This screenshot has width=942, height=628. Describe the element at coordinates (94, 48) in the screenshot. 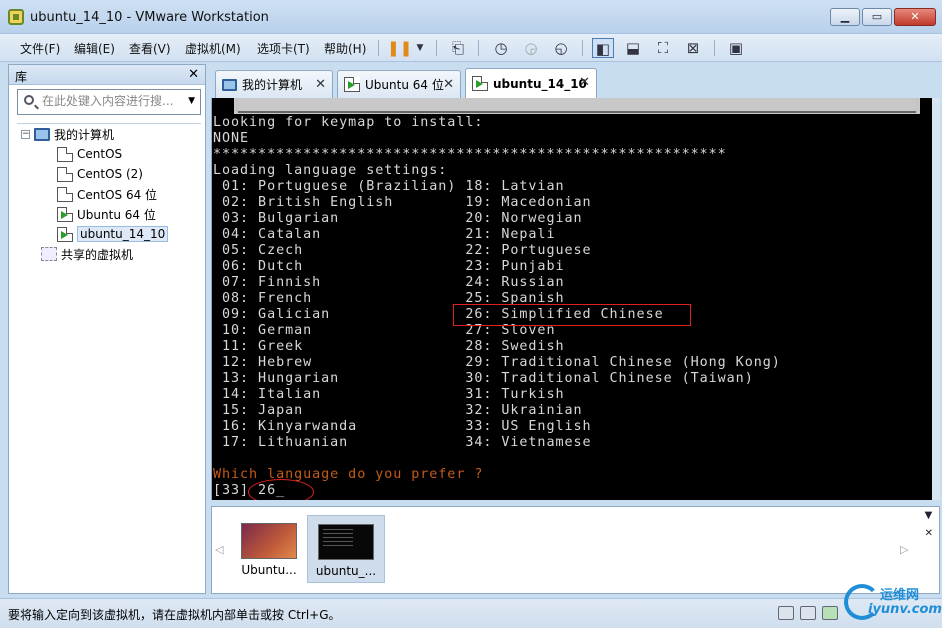

I see `menu-edit: 编辑(E)` at that location.